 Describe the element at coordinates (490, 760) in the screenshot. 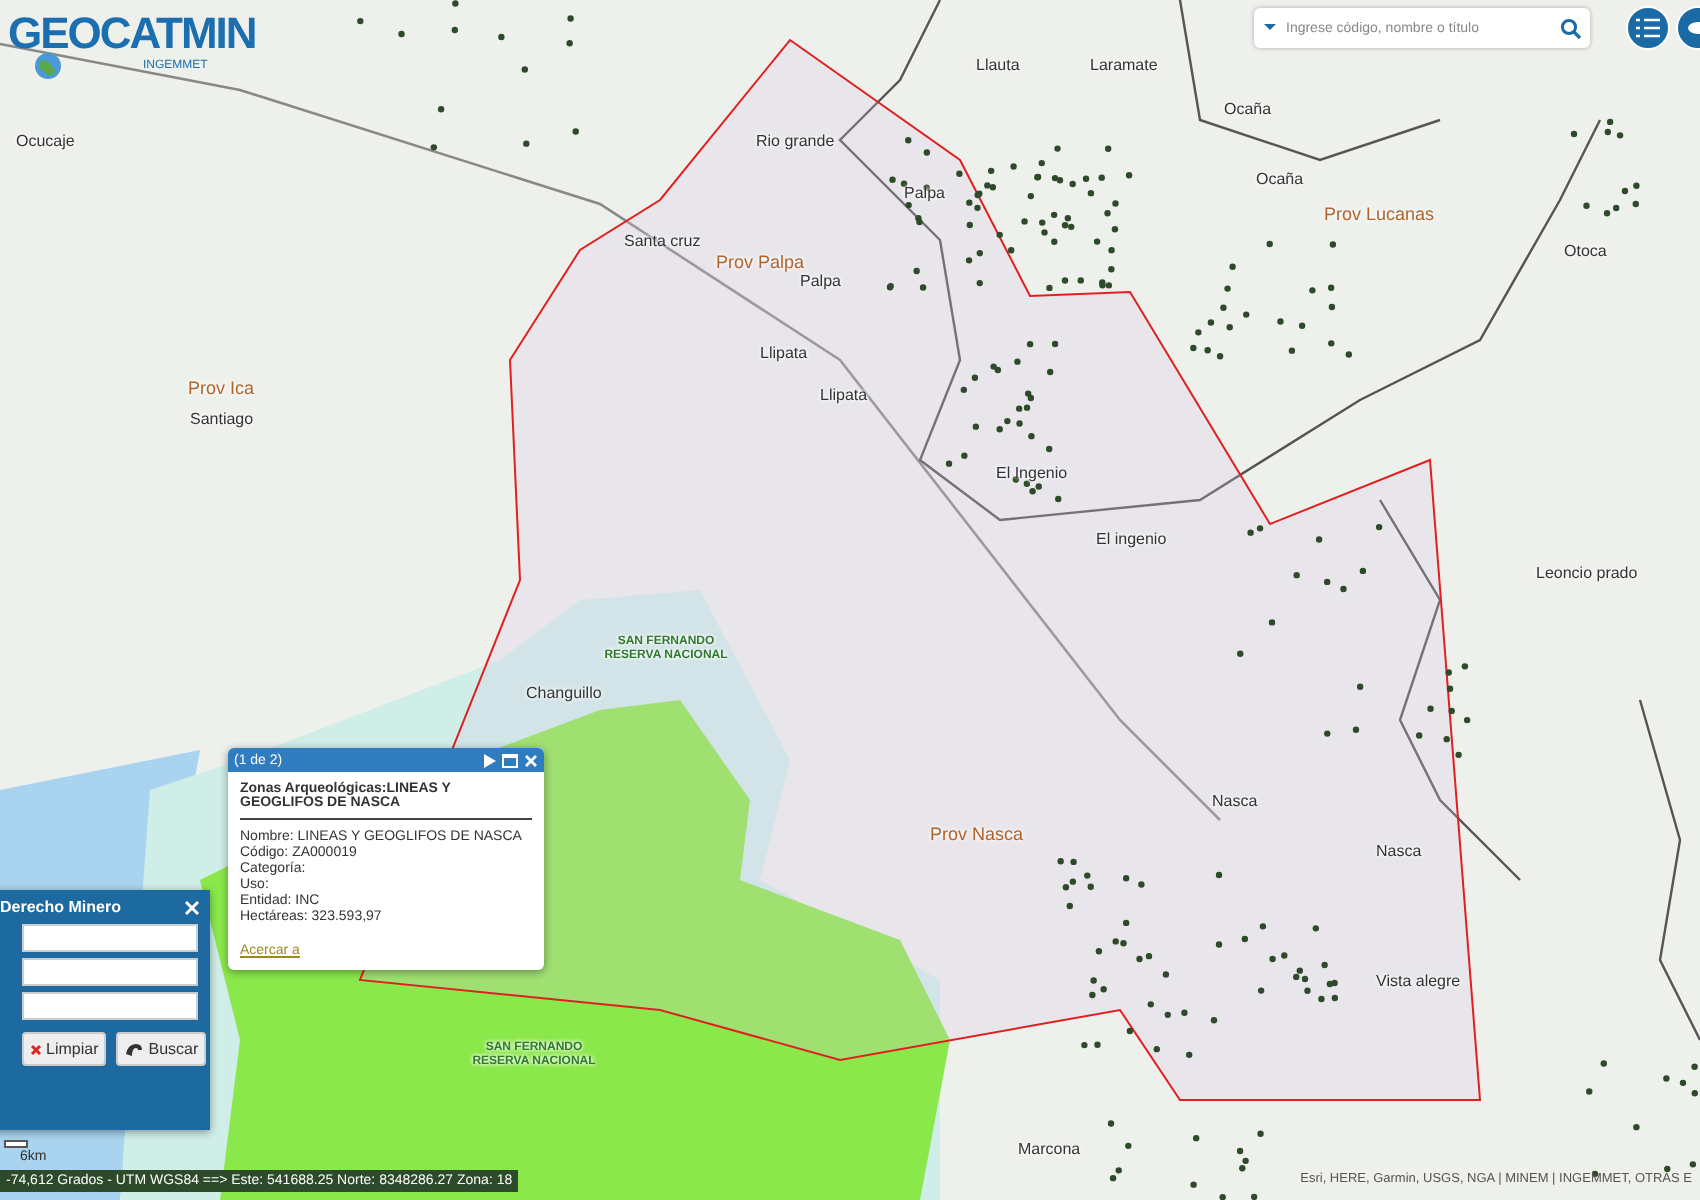

I see `next-arrow-icon` at that location.